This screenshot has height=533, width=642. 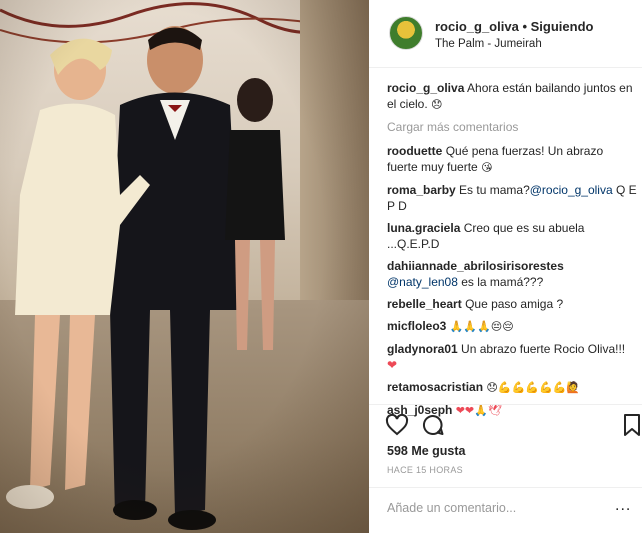 I want to click on load-more-comments-button: Cargar más comentarios, so click(x=512, y=127).